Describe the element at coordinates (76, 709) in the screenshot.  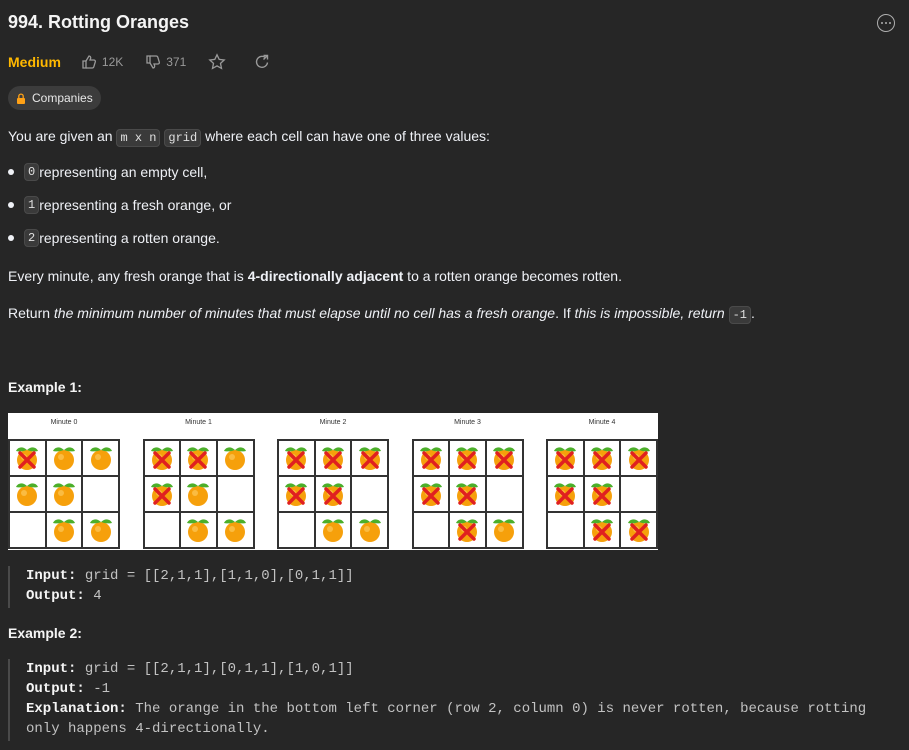
I see `explanation-label: Explanation:` at that location.